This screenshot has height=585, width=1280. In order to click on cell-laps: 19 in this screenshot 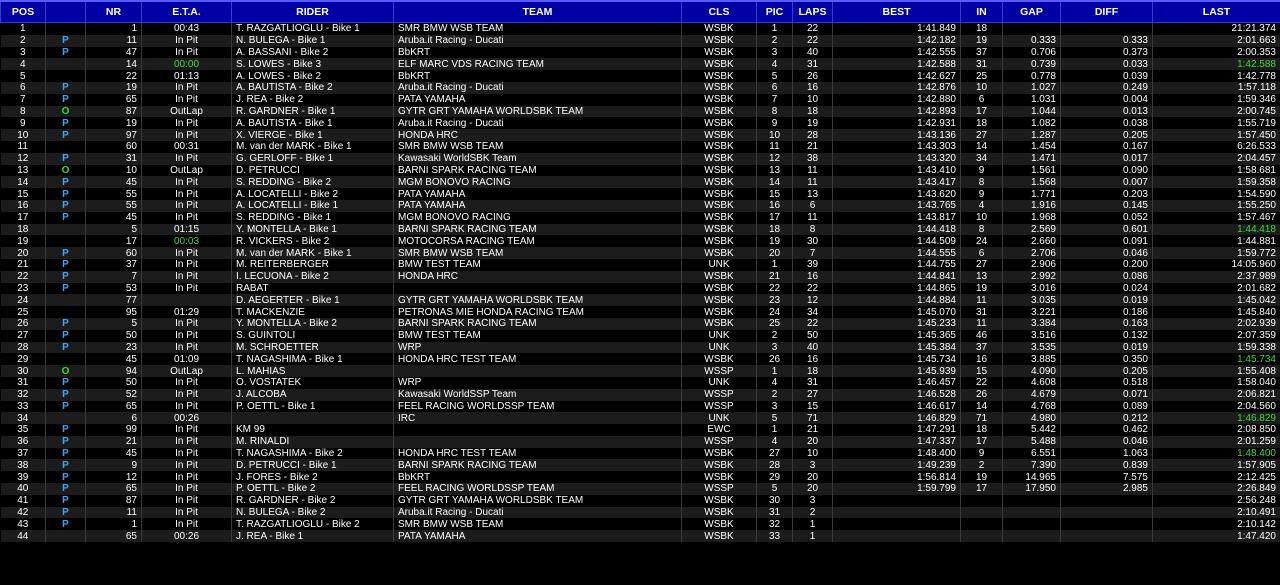, I will do `click(812, 123)`.